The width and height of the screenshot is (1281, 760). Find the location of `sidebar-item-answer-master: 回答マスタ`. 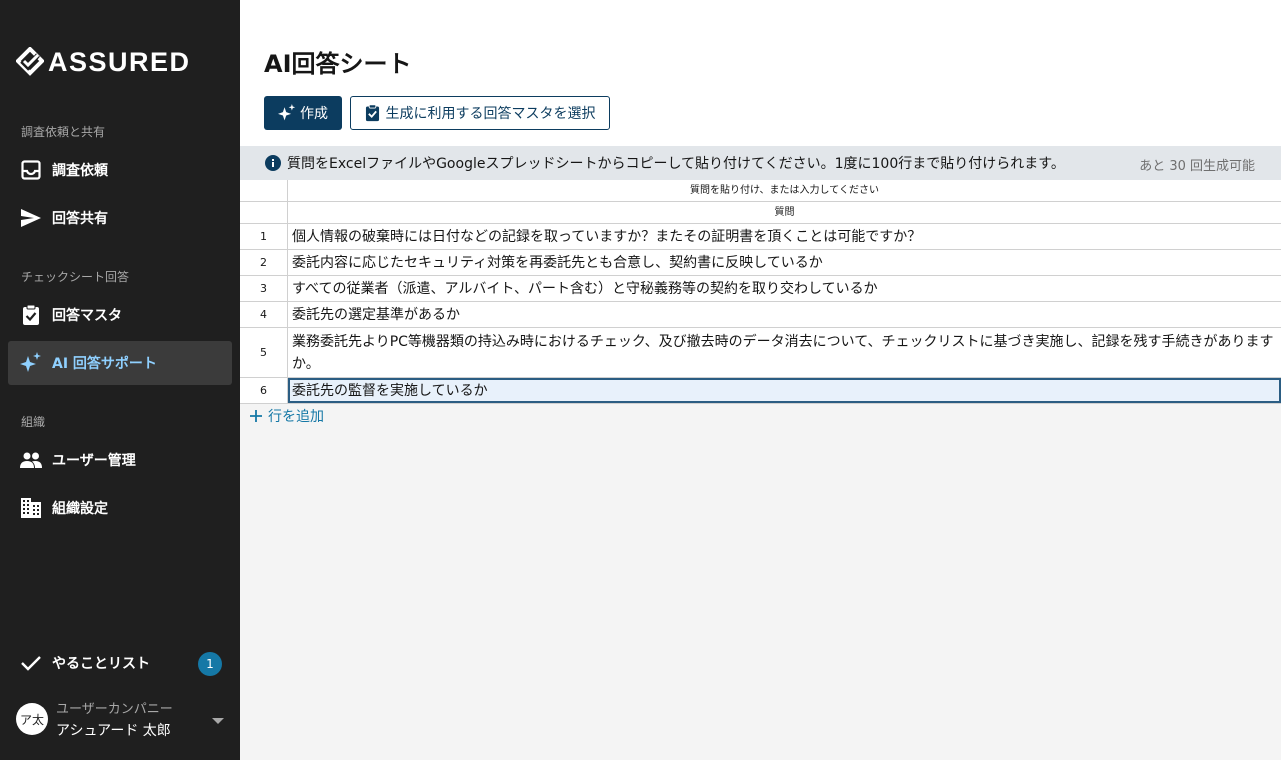

sidebar-item-answer-master: 回答マスタ is located at coordinates (120, 315).